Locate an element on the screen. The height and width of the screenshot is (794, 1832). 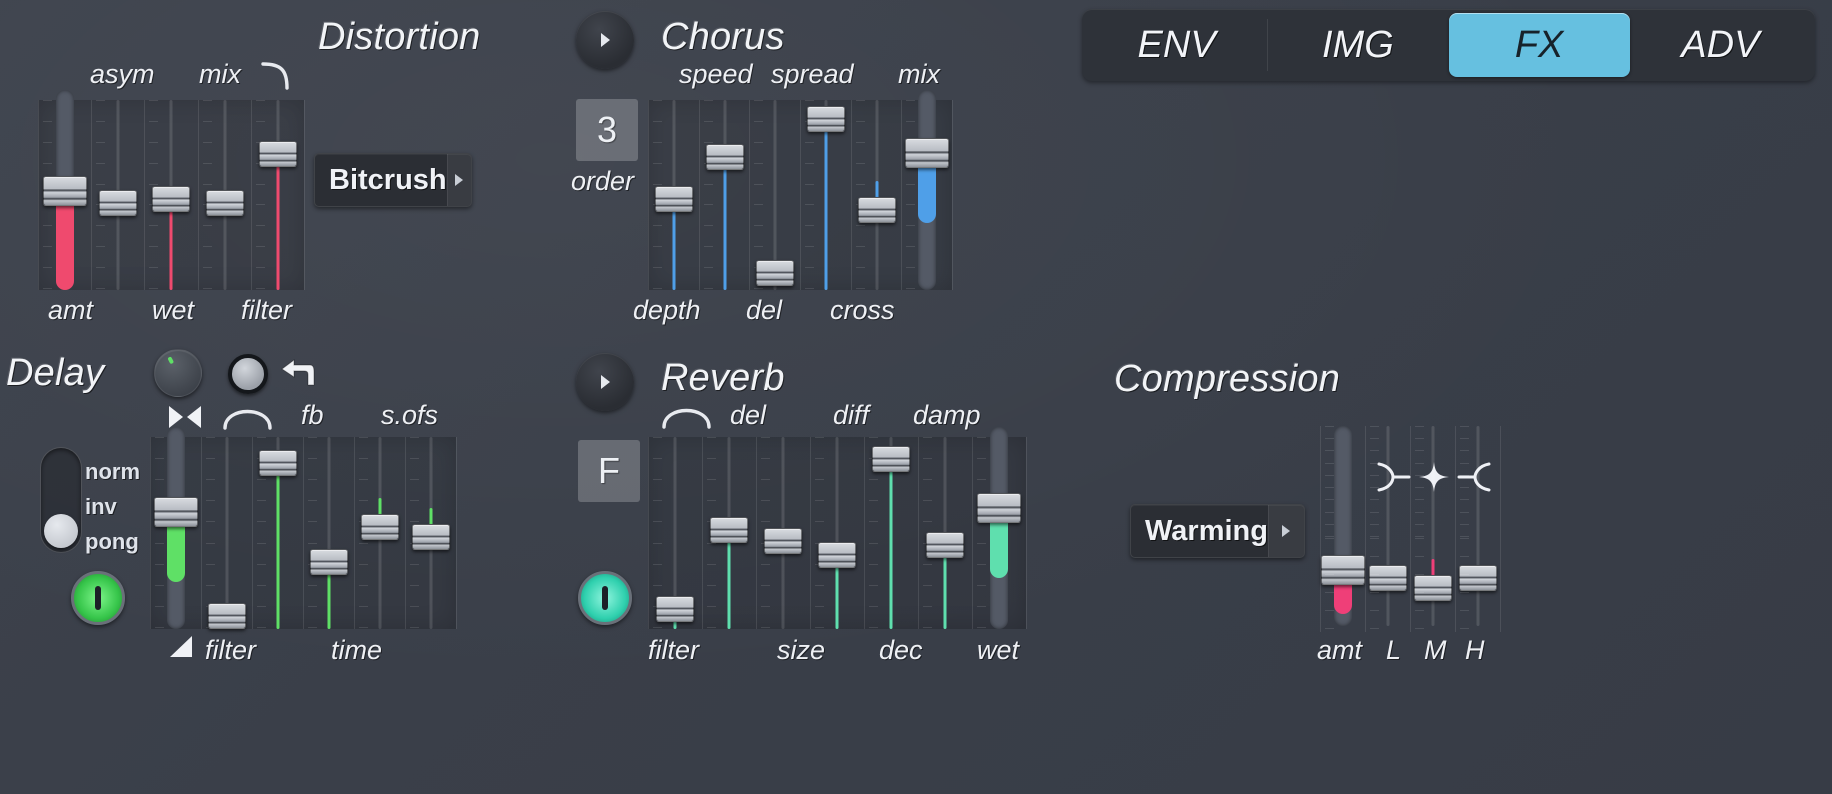
slider-damp is located at coordinates (999, 528).